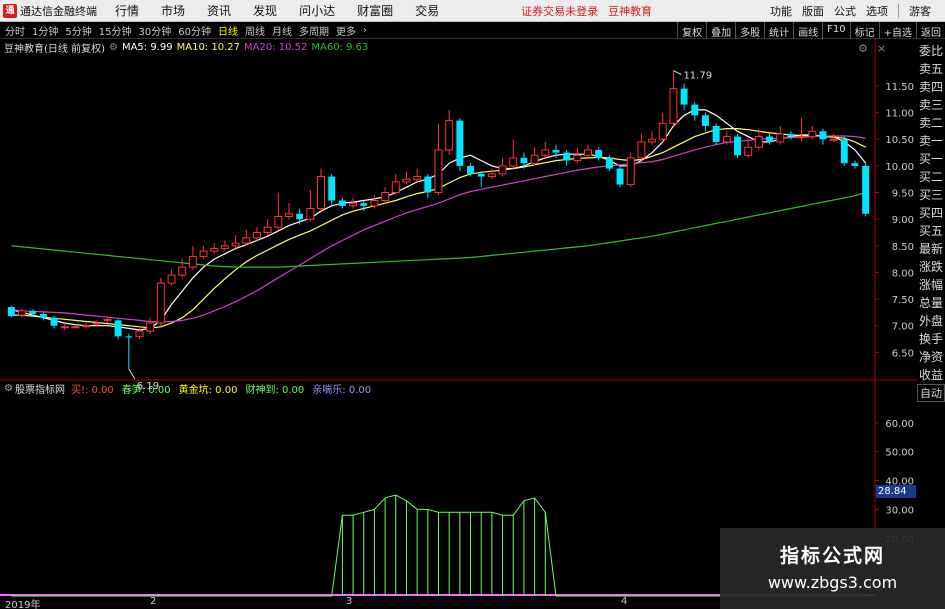 The image size is (945, 609). What do you see at coordinates (931, 69) in the screenshot?
I see `side-panel-item: 卖五` at bounding box center [931, 69].